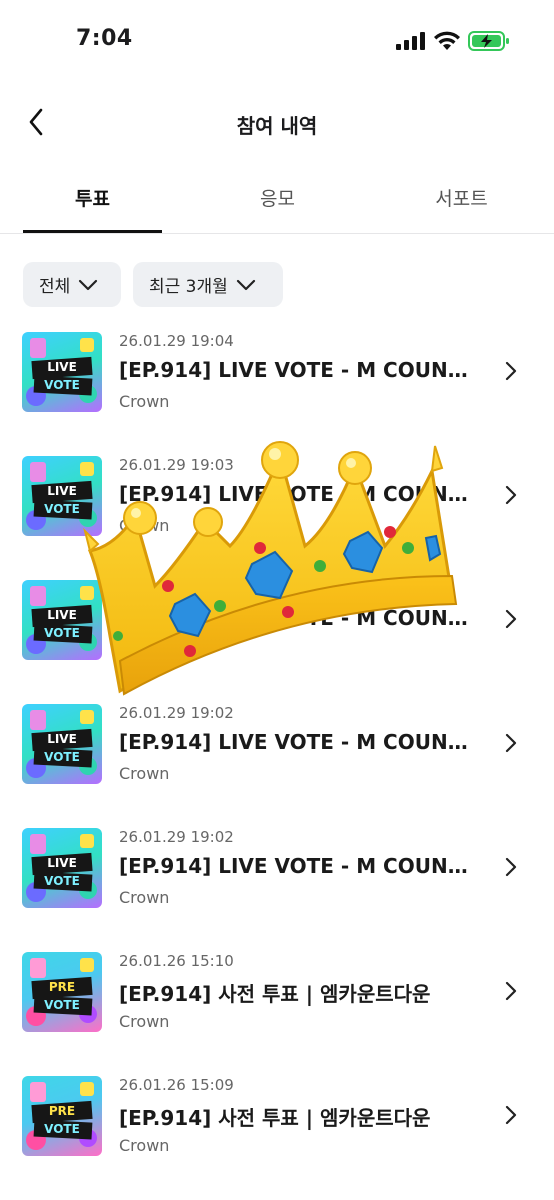 Image resolution: width=554 pixels, height=1200 pixels. What do you see at coordinates (72, 284) in the screenshot?
I see `filter-all-dropdown: 전체` at bounding box center [72, 284].